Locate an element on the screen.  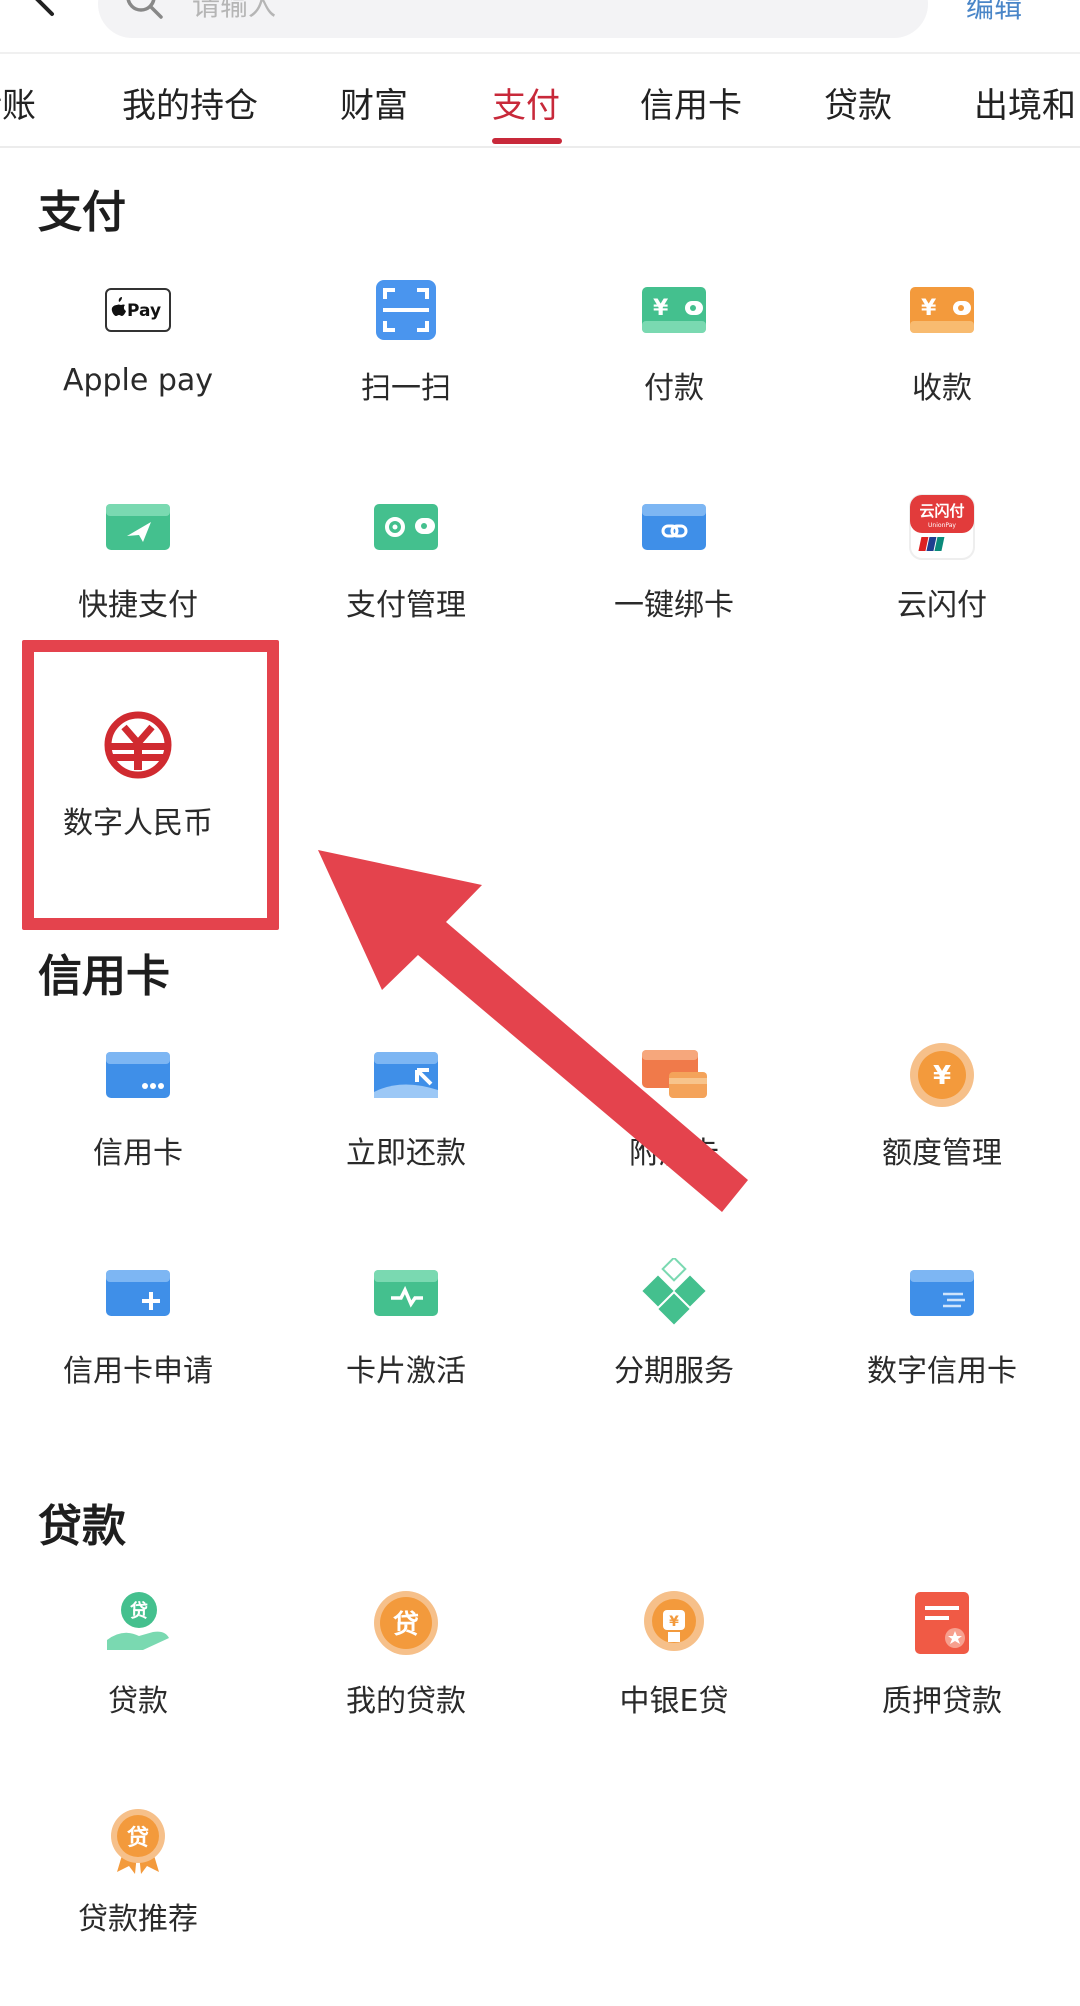
card-apply-icon is located at coordinates (138, 1293).